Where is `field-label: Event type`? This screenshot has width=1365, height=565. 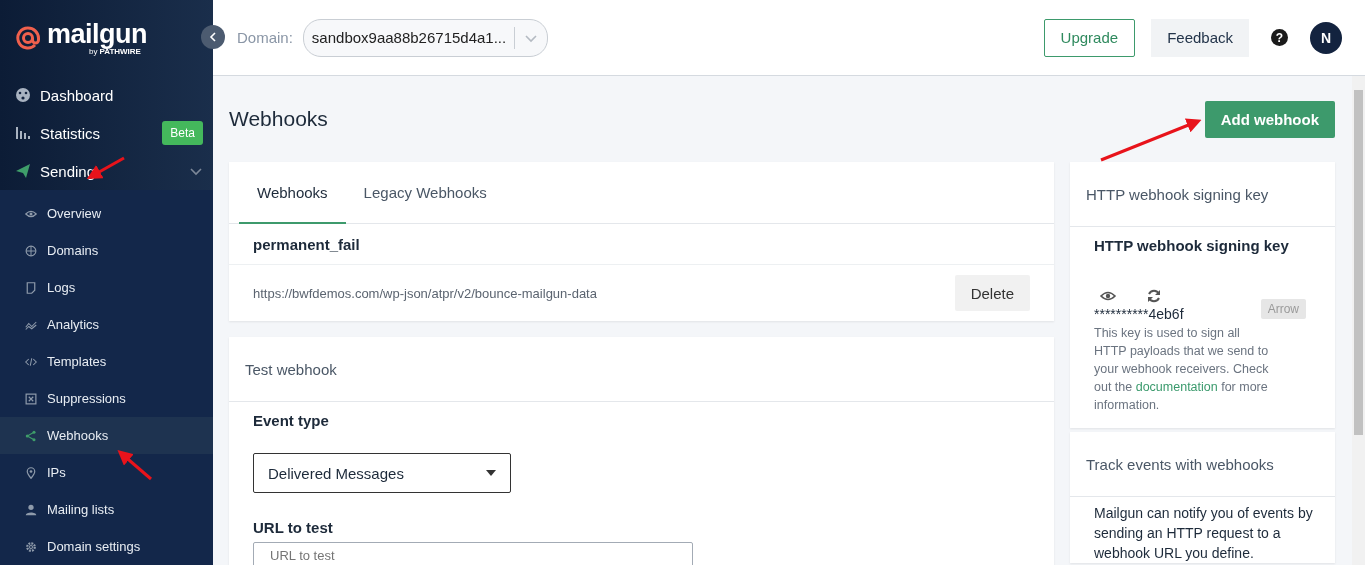
field-label: Event type is located at coordinates (291, 420).